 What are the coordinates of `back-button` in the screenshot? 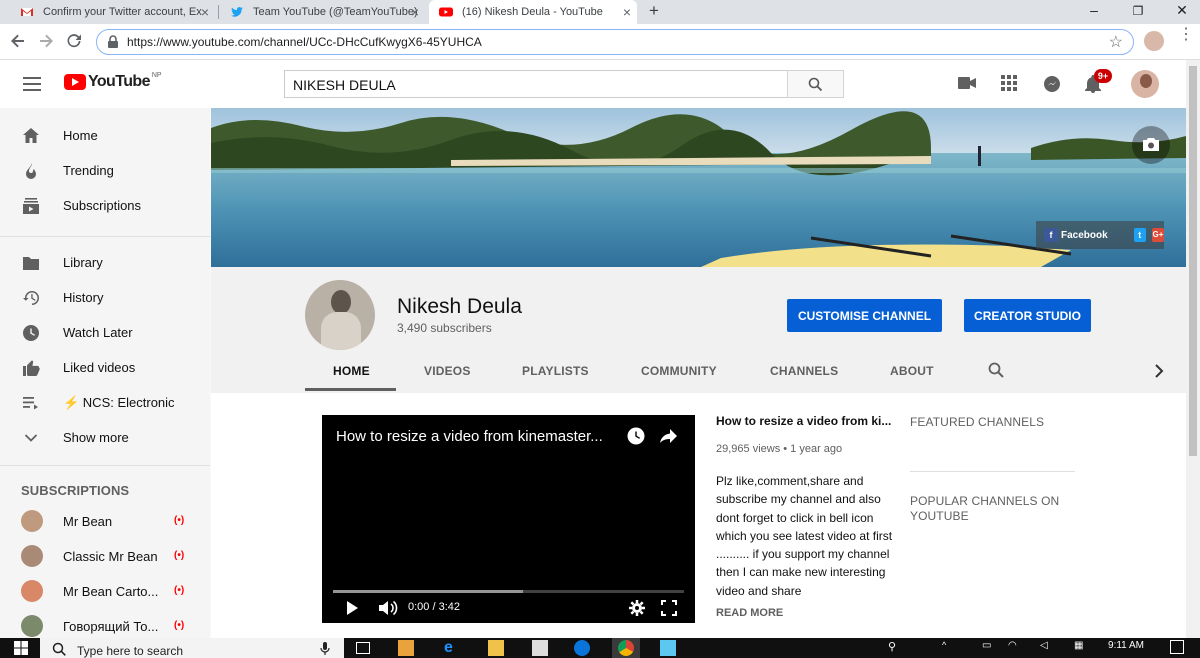 It's located at (18, 41).